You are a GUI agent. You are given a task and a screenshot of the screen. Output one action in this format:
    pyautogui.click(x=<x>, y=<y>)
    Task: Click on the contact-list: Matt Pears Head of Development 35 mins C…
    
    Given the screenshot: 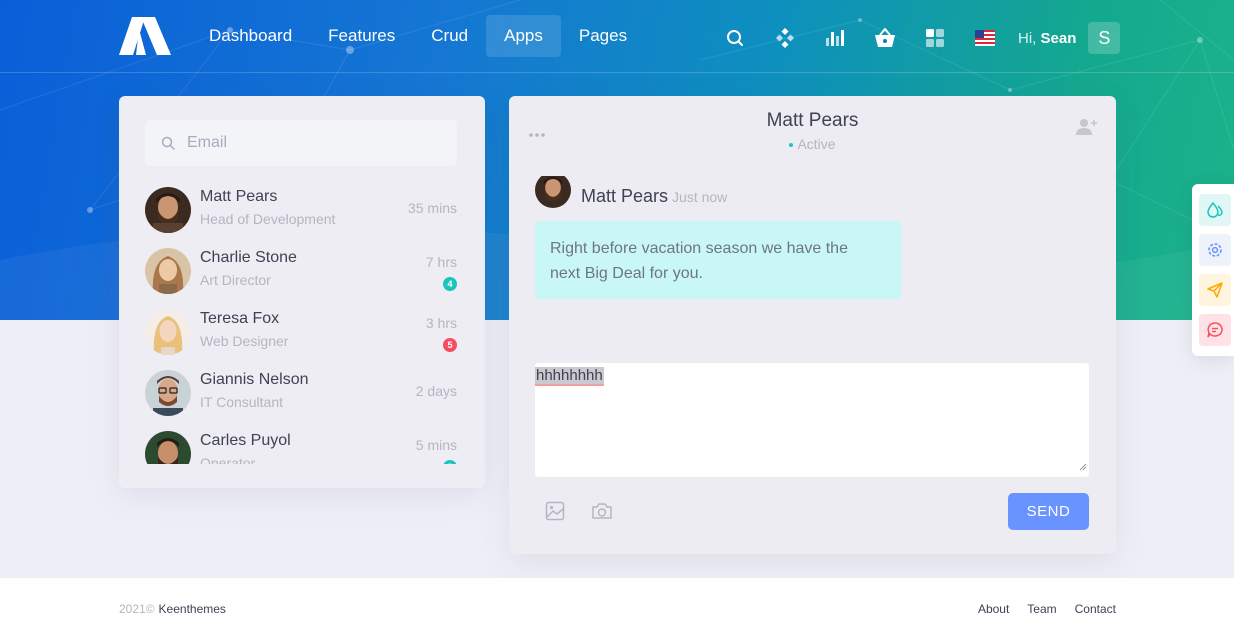 What is the action you would take?
    pyautogui.click(x=301, y=323)
    